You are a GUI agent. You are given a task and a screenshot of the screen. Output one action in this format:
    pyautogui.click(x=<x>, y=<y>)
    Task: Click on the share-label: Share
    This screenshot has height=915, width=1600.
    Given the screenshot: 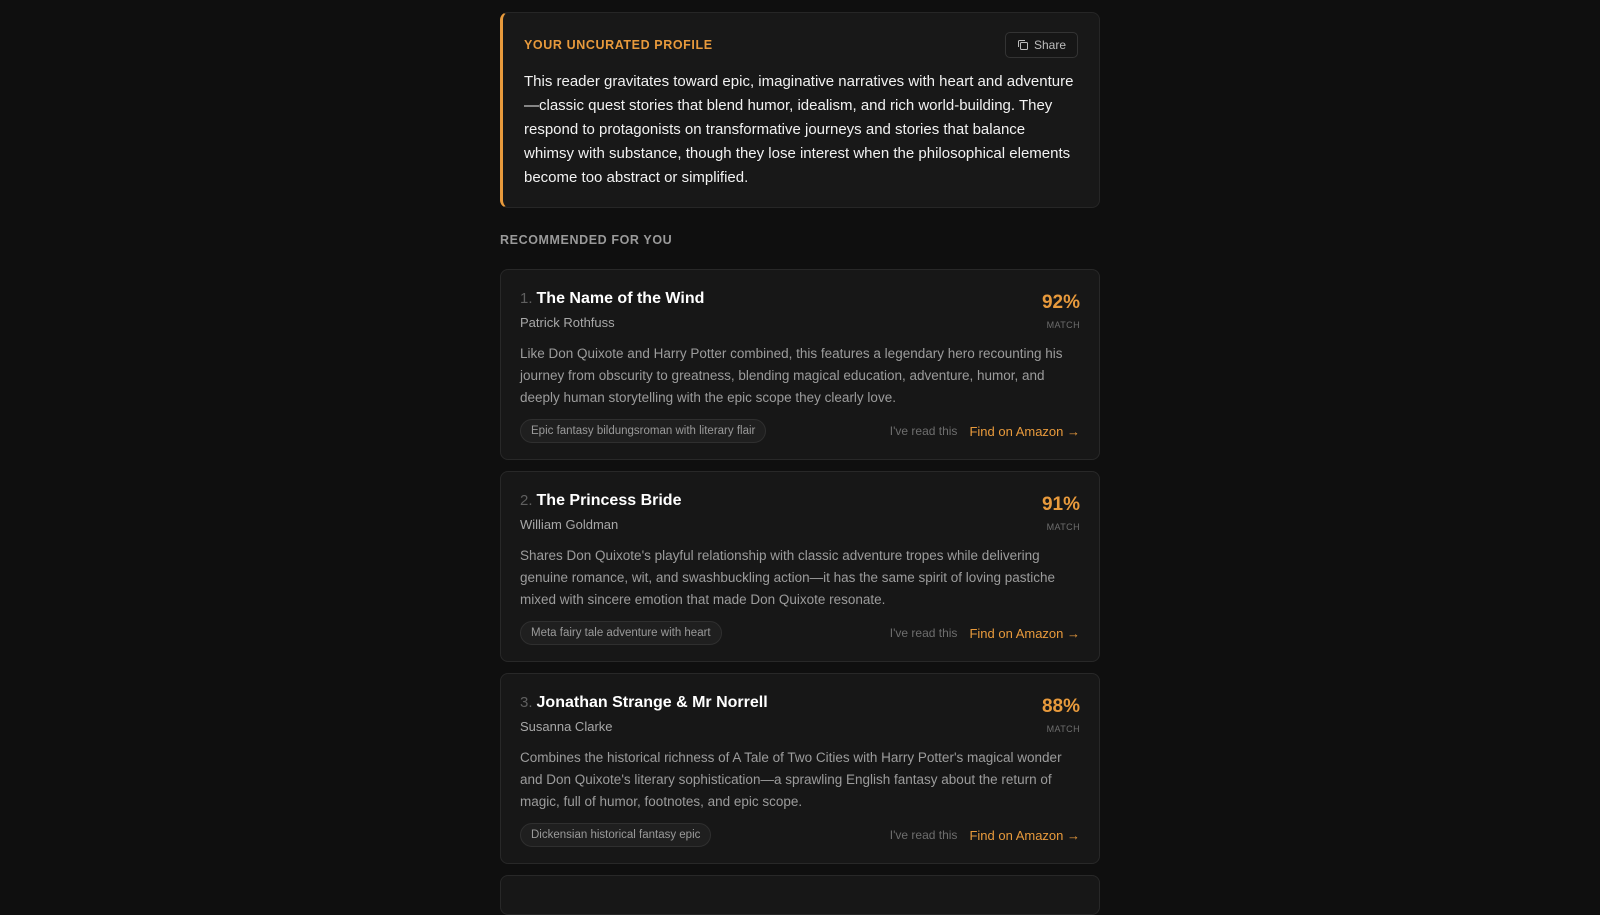 What is the action you would take?
    pyautogui.click(x=1049, y=45)
    